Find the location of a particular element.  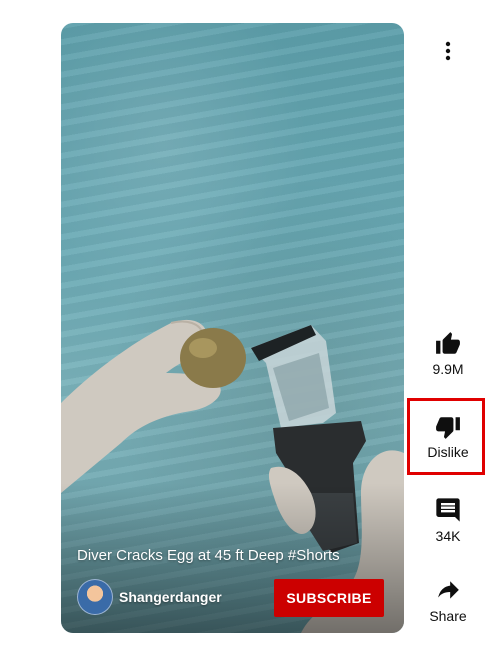

share-button: Share is located at coordinates (448, 601).